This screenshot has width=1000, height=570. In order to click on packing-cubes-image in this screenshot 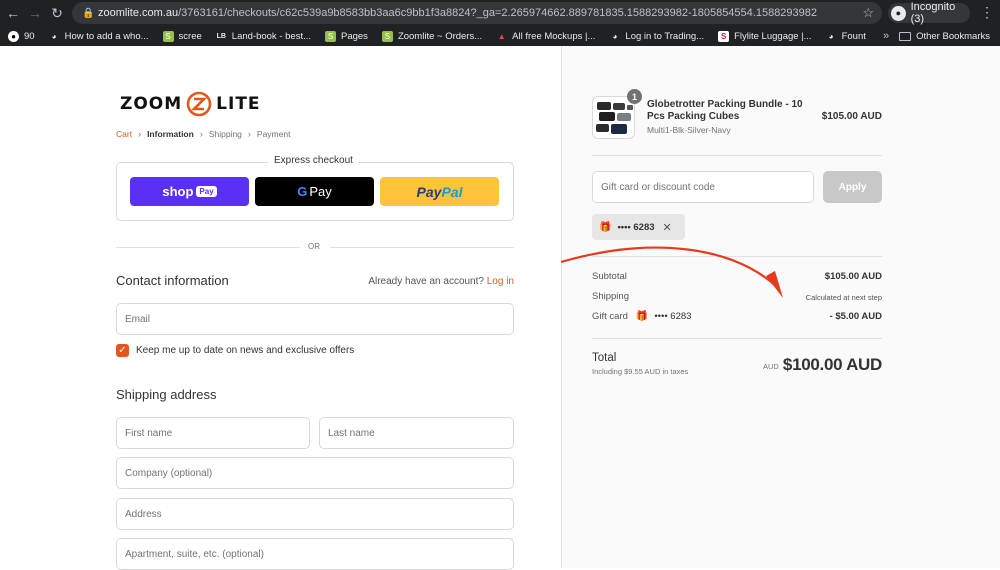, I will do `click(614, 118)`.